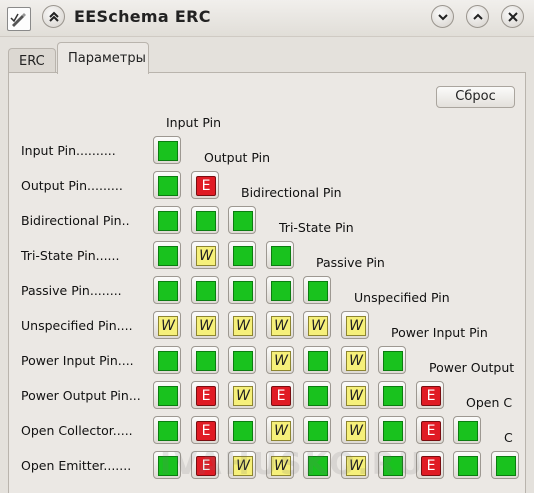 The image size is (534, 493). Describe the element at coordinates (32, 60) in the screenshot. I see `tab-erc: ERC` at that location.